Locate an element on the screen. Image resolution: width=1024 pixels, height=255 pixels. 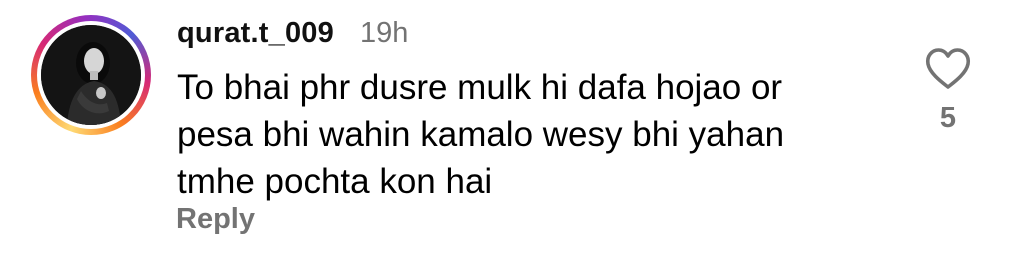
story-ring is located at coordinates (91, 75).